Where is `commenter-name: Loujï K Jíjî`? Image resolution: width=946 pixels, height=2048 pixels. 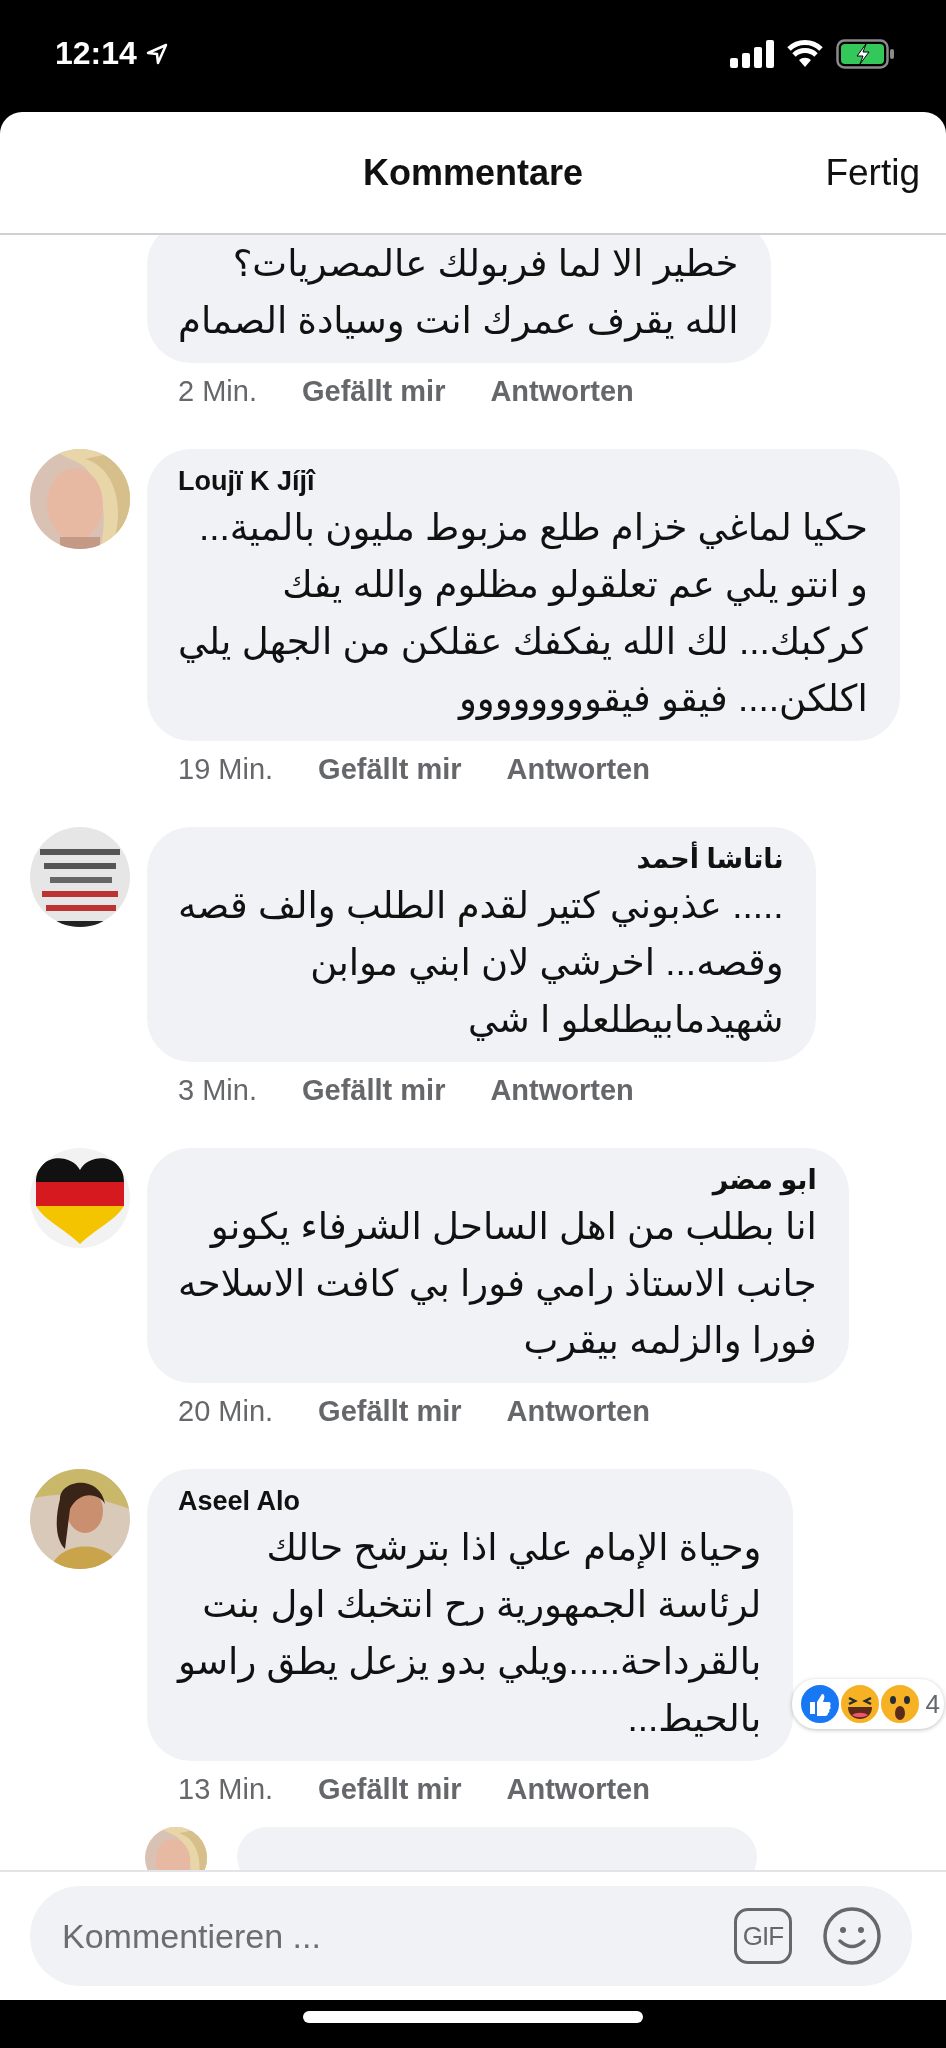
commenter-name: Loujï K Jíjî is located at coordinates (523, 481).